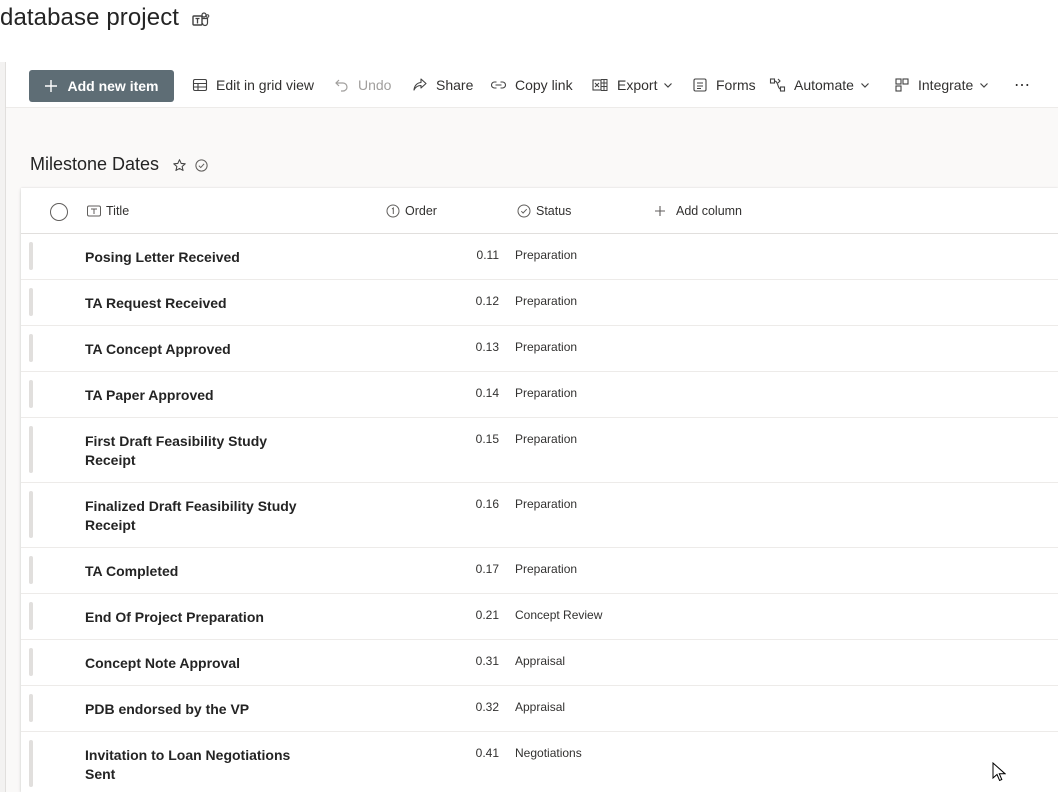 The image size is (1058, 792). What do you see at coordinates (192, 617) in the screenshot?
I see `row-title: End Of Project Preparation` at bounding box center [192, 617].